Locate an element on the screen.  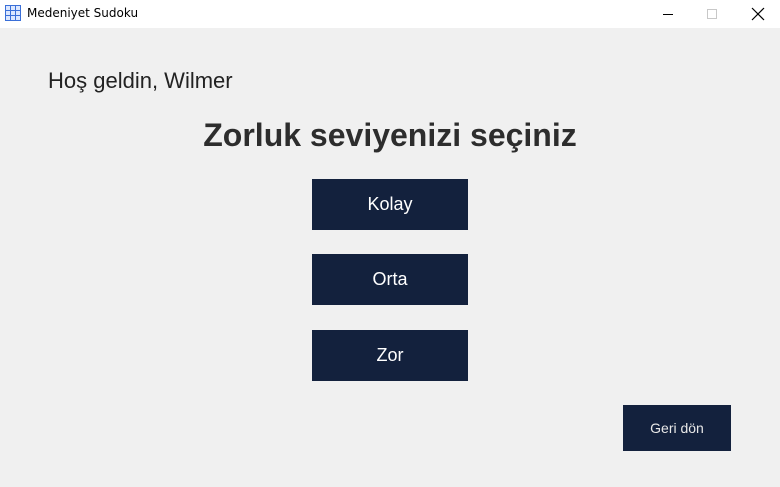
greeting-text: Hoş geldin, Wilmer is located at coordinates (140, 80).